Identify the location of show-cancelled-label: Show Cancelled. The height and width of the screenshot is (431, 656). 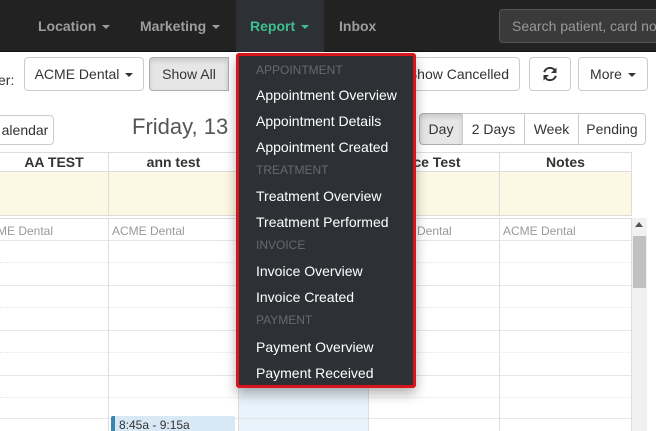
(458, 74).